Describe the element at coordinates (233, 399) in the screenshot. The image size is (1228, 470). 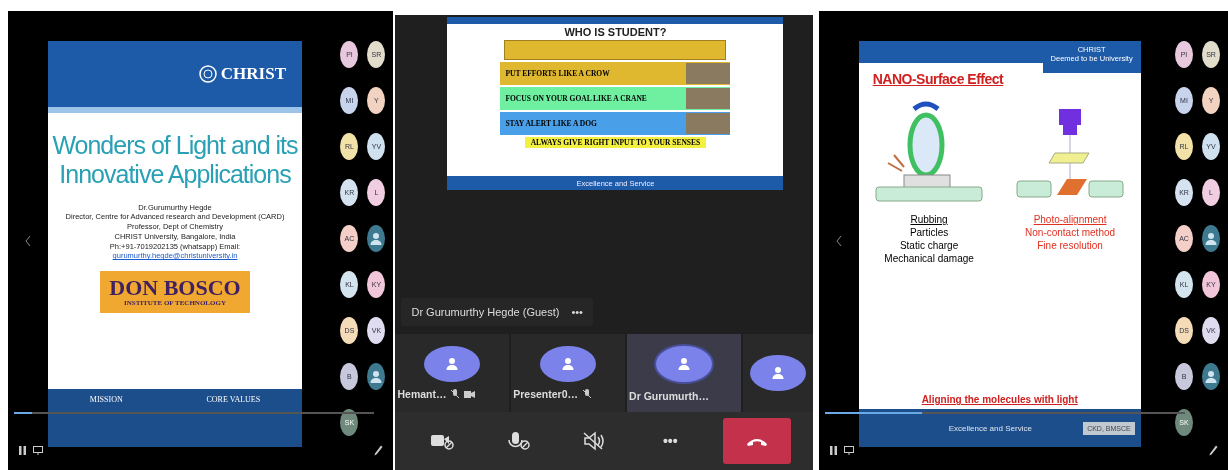
I see `footer-heading: CORE VALUES` at that location.